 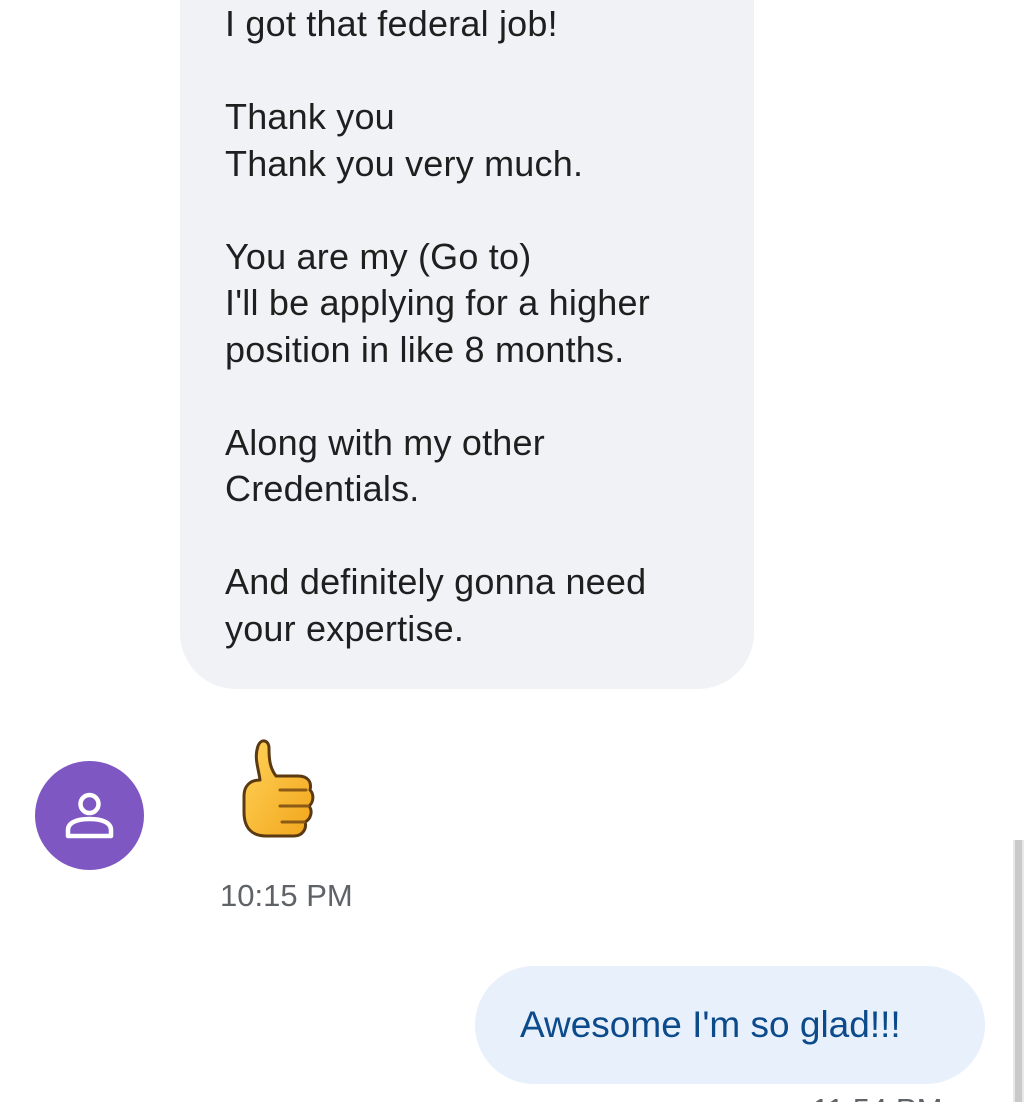 I want to click on message-line: I'll be applying for a higher, so click(x=437, y=302).